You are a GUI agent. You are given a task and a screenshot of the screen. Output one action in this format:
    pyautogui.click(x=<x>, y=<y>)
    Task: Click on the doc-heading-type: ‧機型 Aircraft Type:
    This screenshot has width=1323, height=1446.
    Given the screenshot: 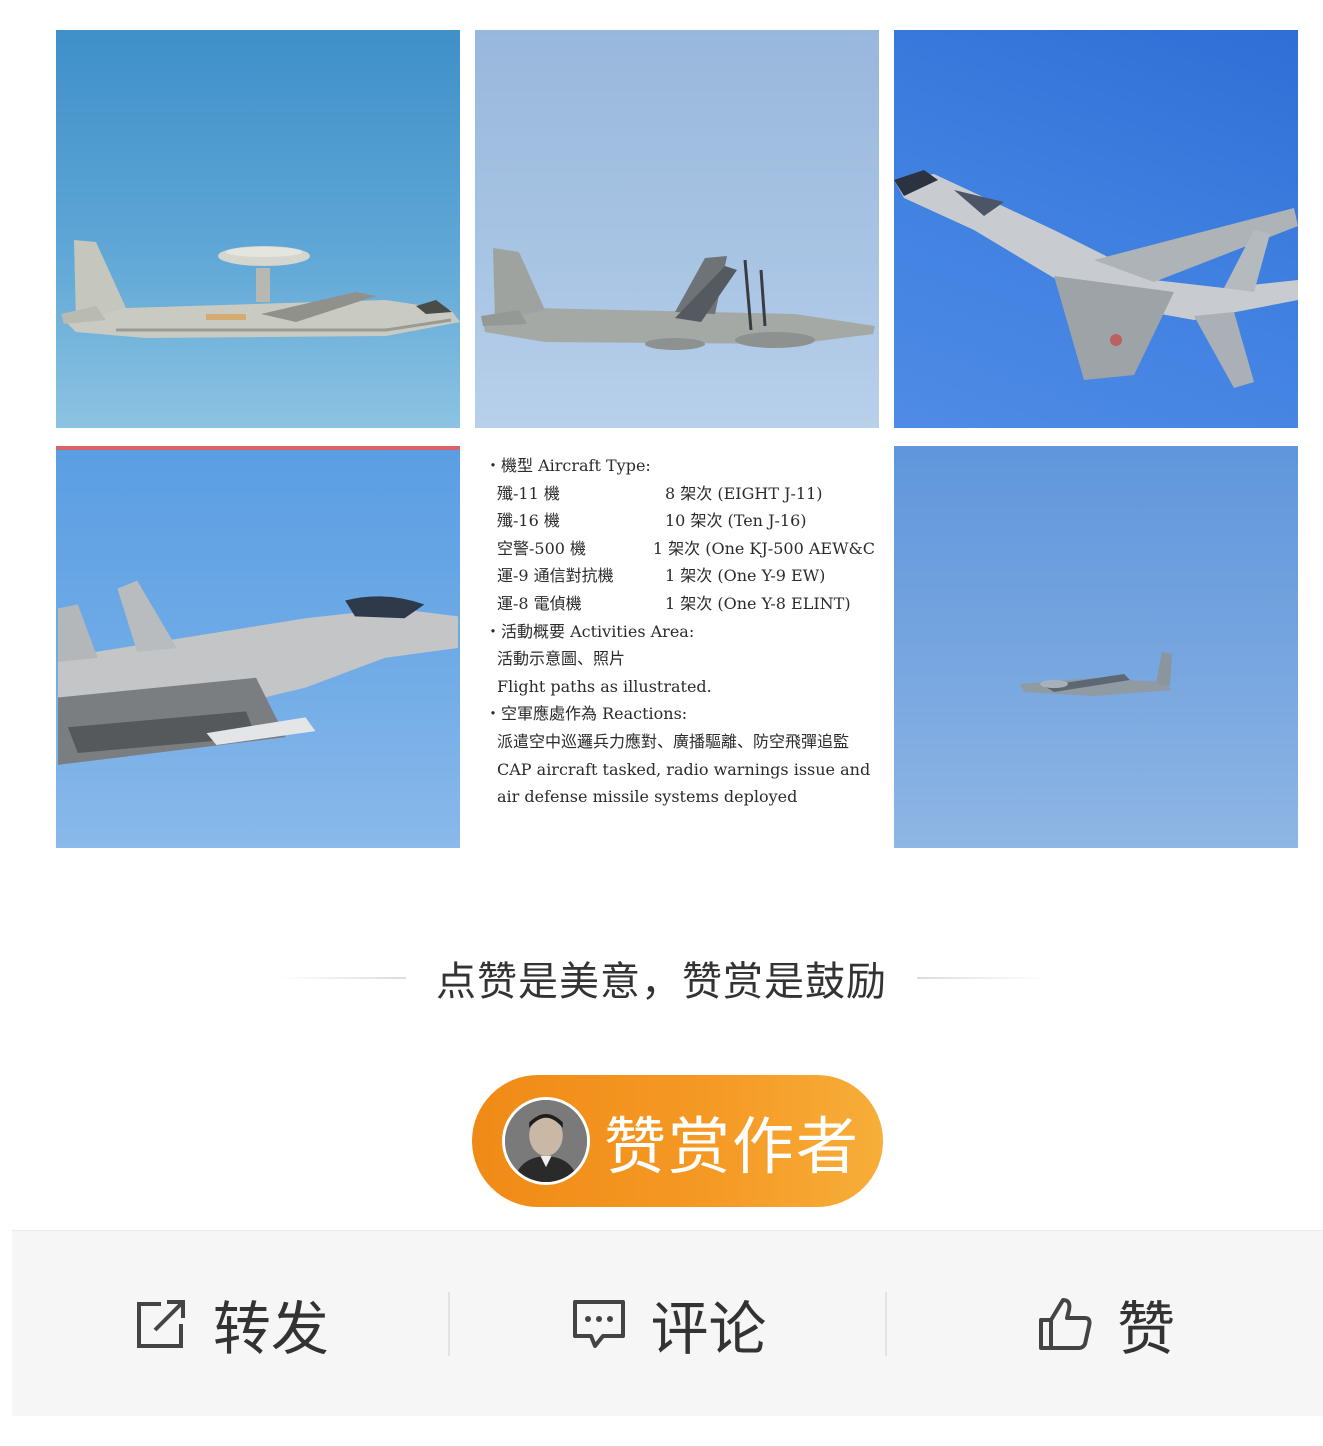 What is the action you would take?
    pyautogui.click(x=568, y=465)
    